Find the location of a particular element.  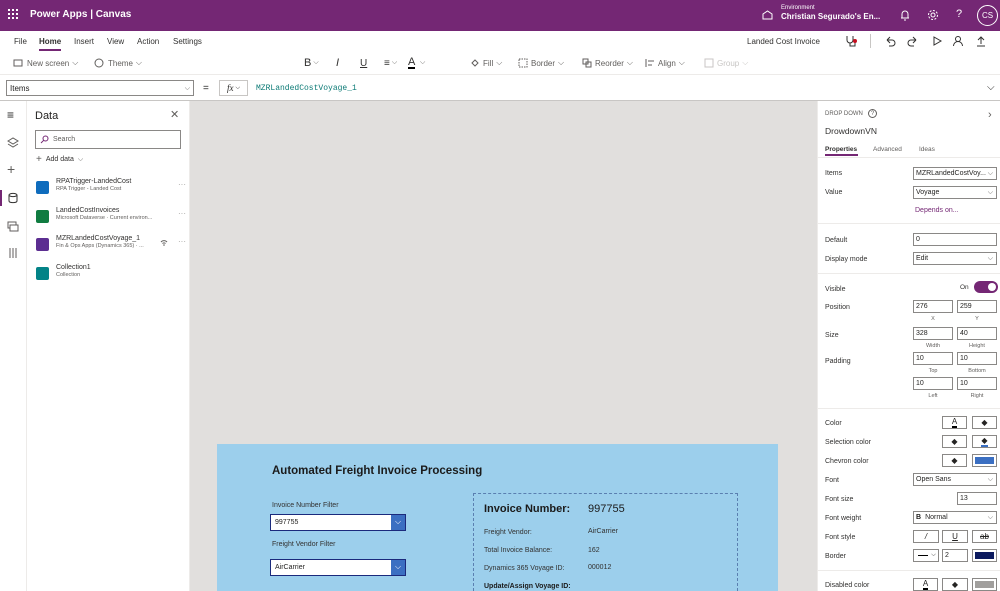

fill-button: Fill ⌵ is located at coordinates (486, 63).